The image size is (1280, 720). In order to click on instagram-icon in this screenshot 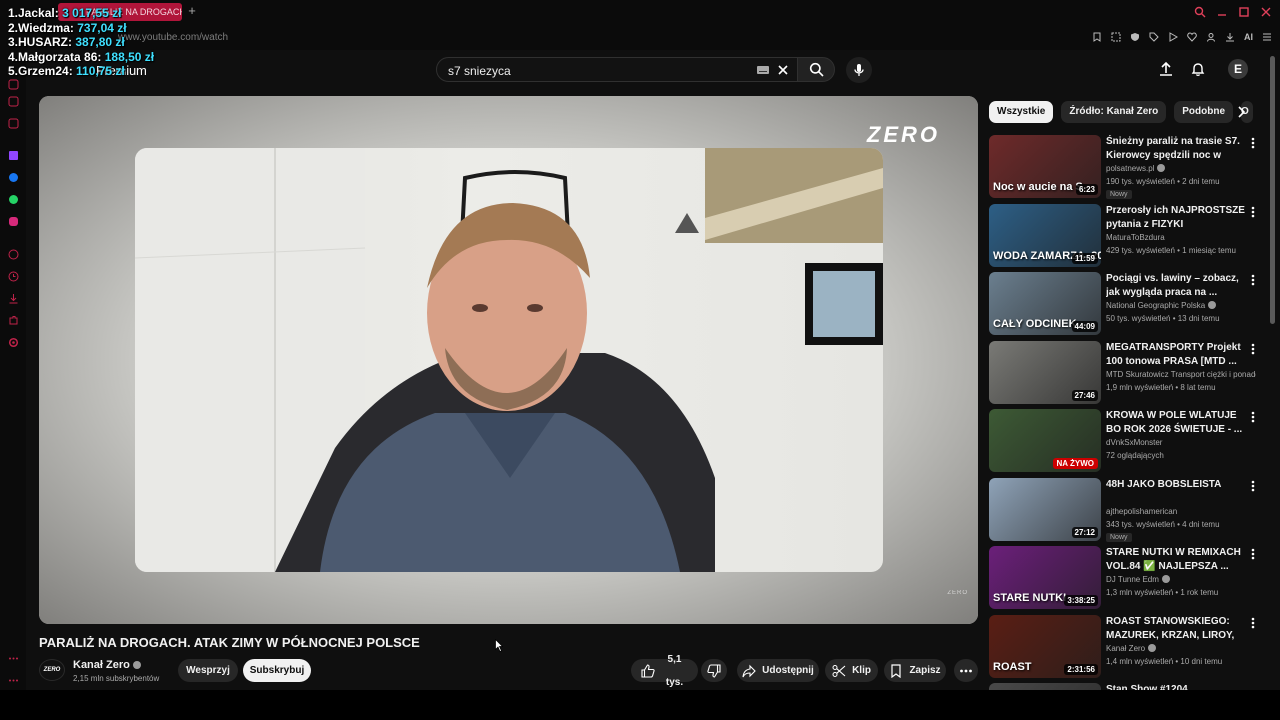, I will do `click(13, 221)`.